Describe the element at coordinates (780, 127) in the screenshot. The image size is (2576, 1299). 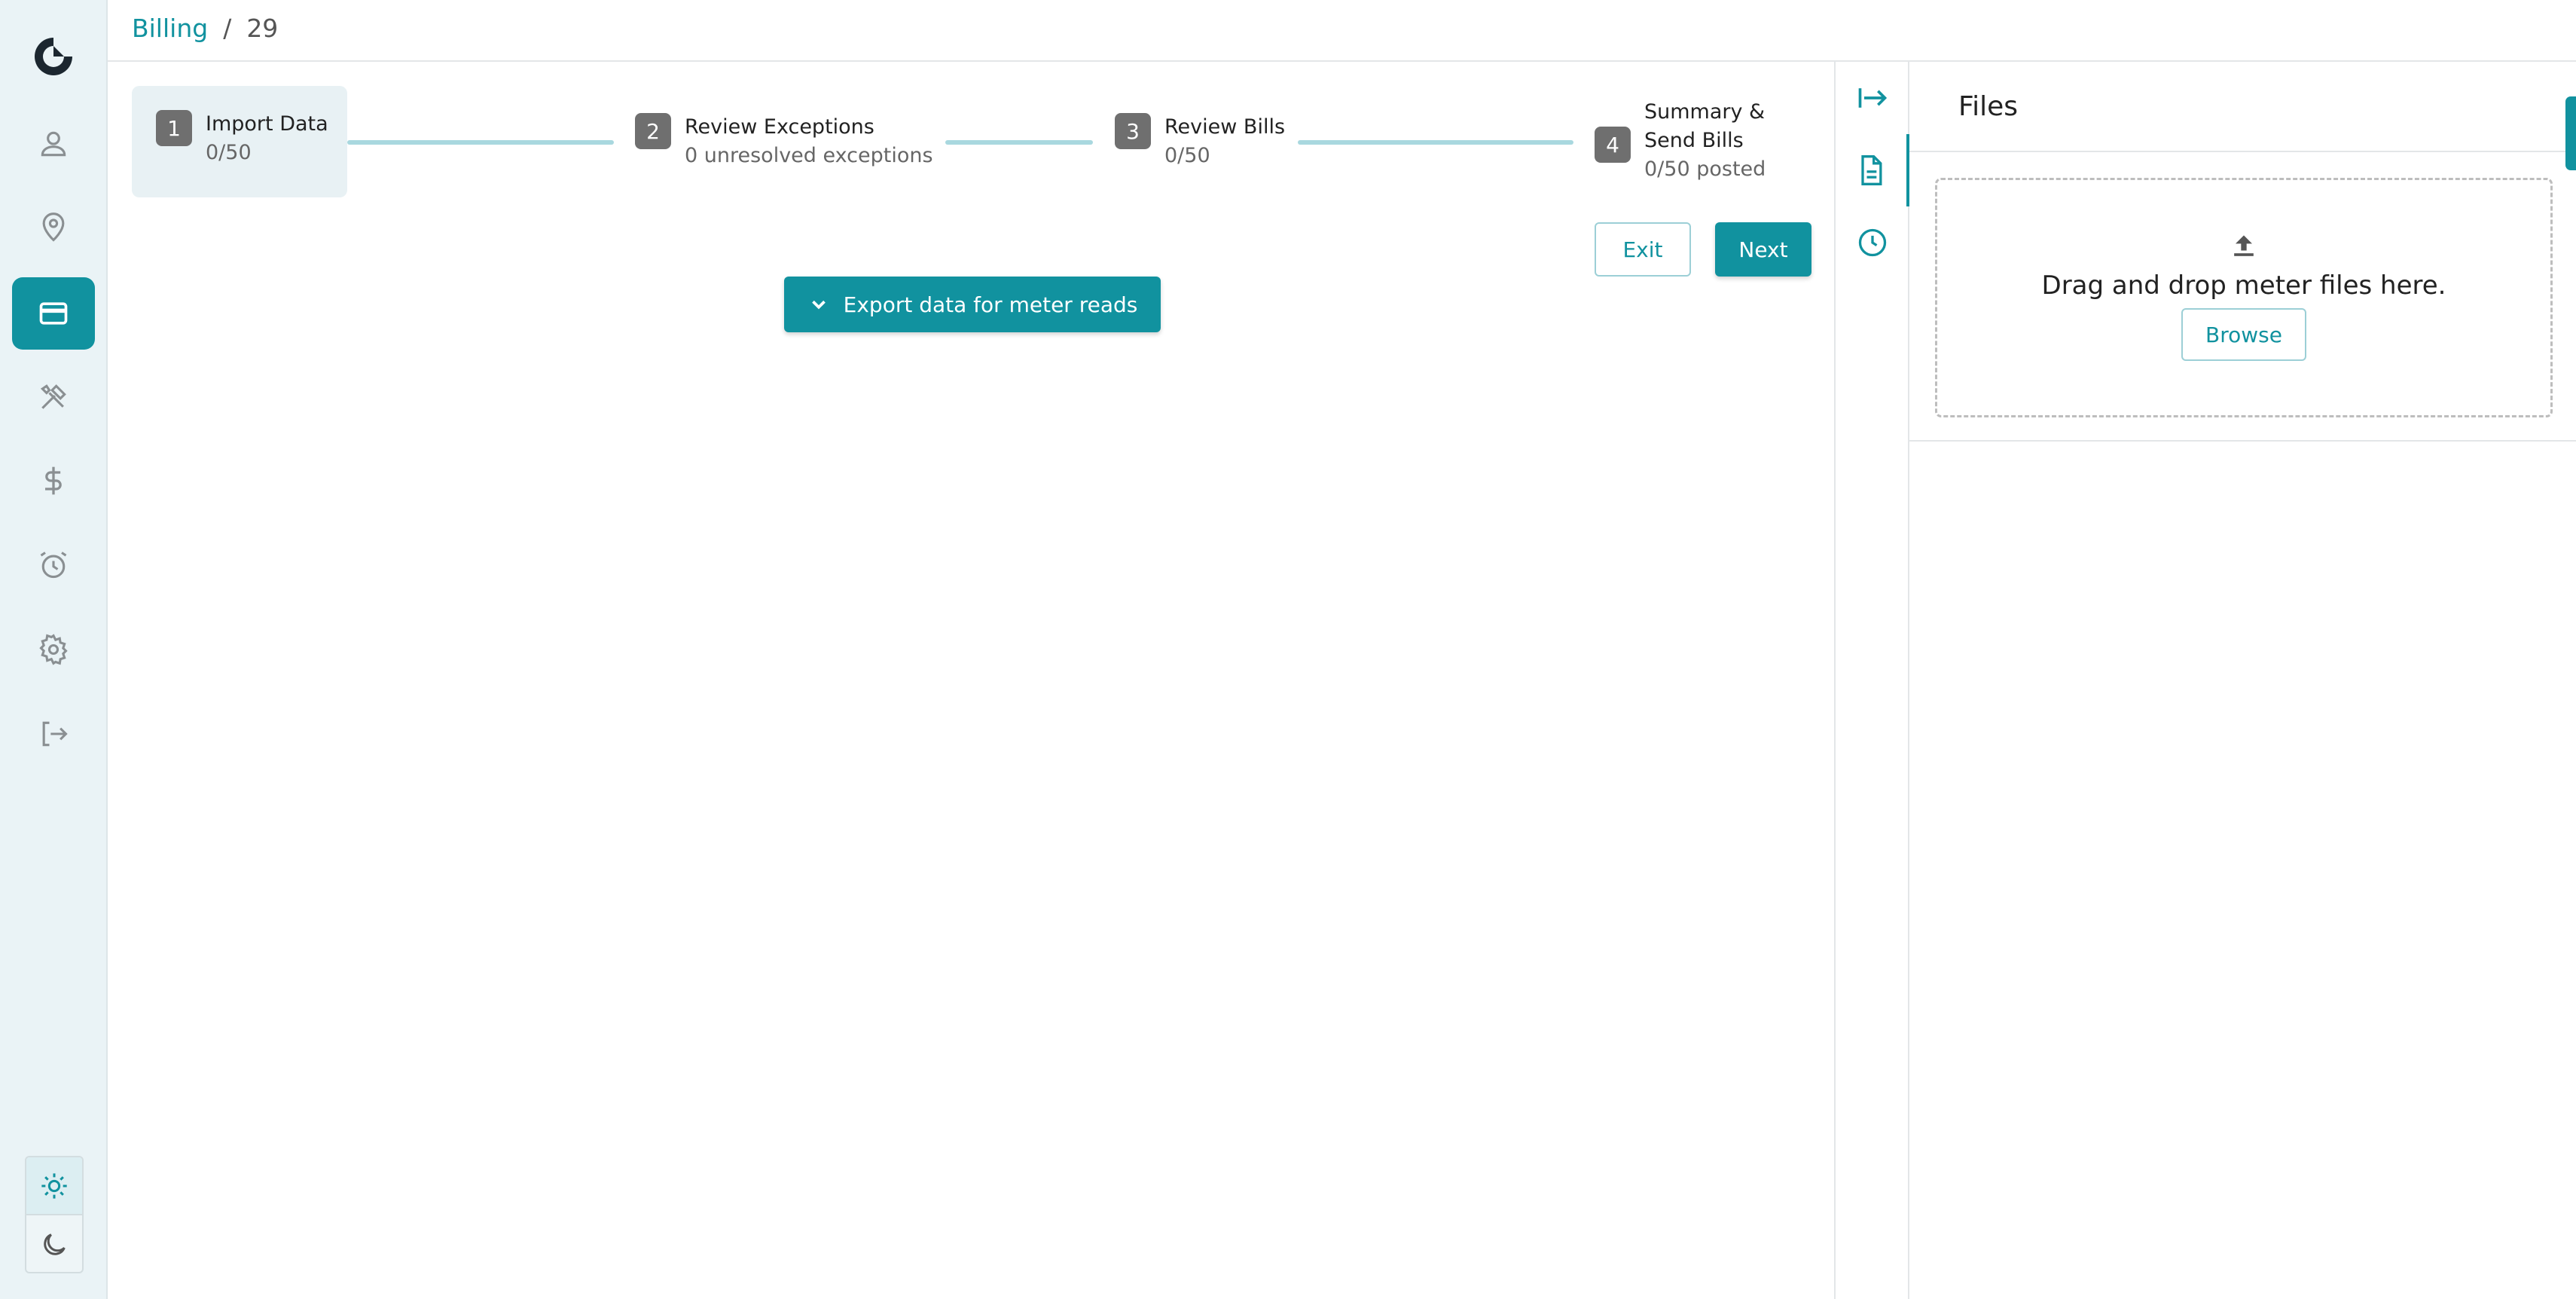
I see `step-title: Review Exceptions` at that location.